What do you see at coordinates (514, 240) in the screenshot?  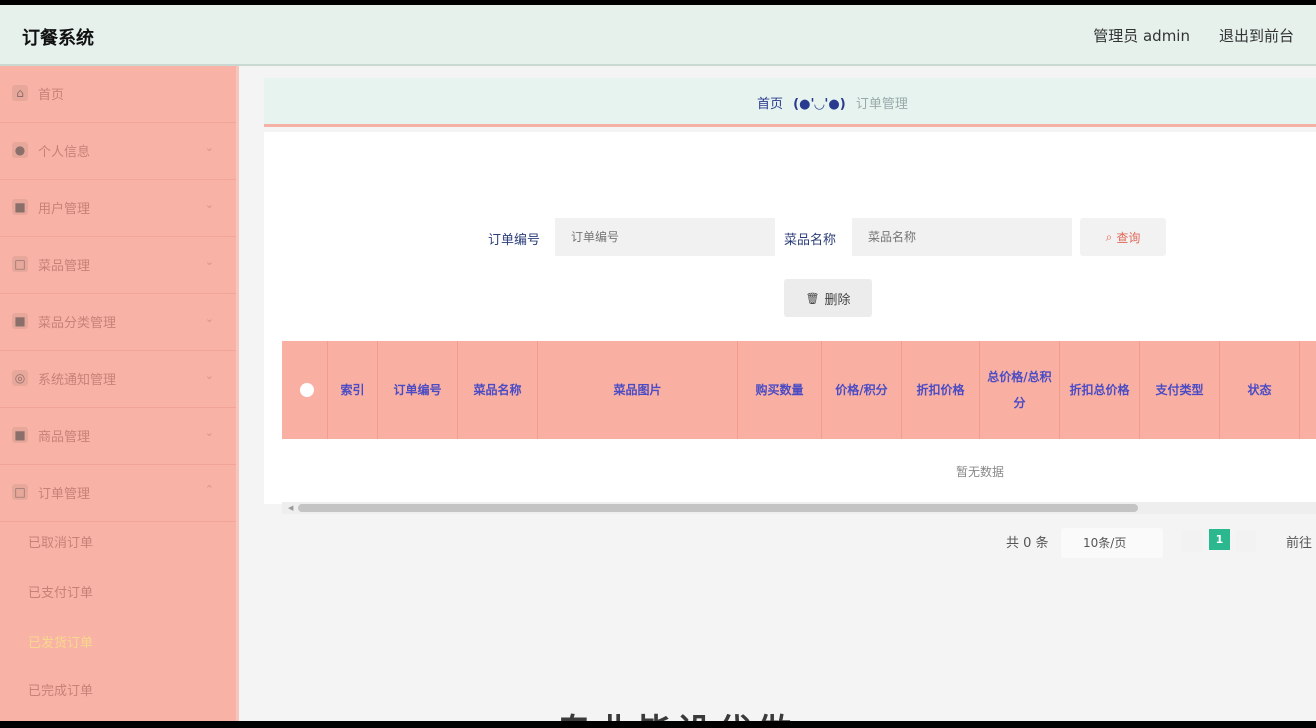 I see `order-number-label: 订单编号` at bounding box center [514, 240].